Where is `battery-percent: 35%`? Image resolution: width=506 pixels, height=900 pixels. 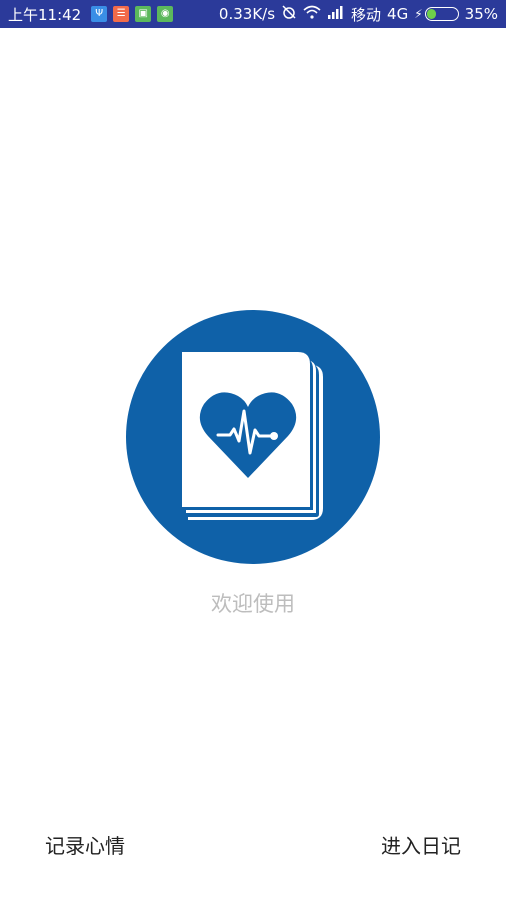
battery-percent: 35% is located at coordinates (481, 14).